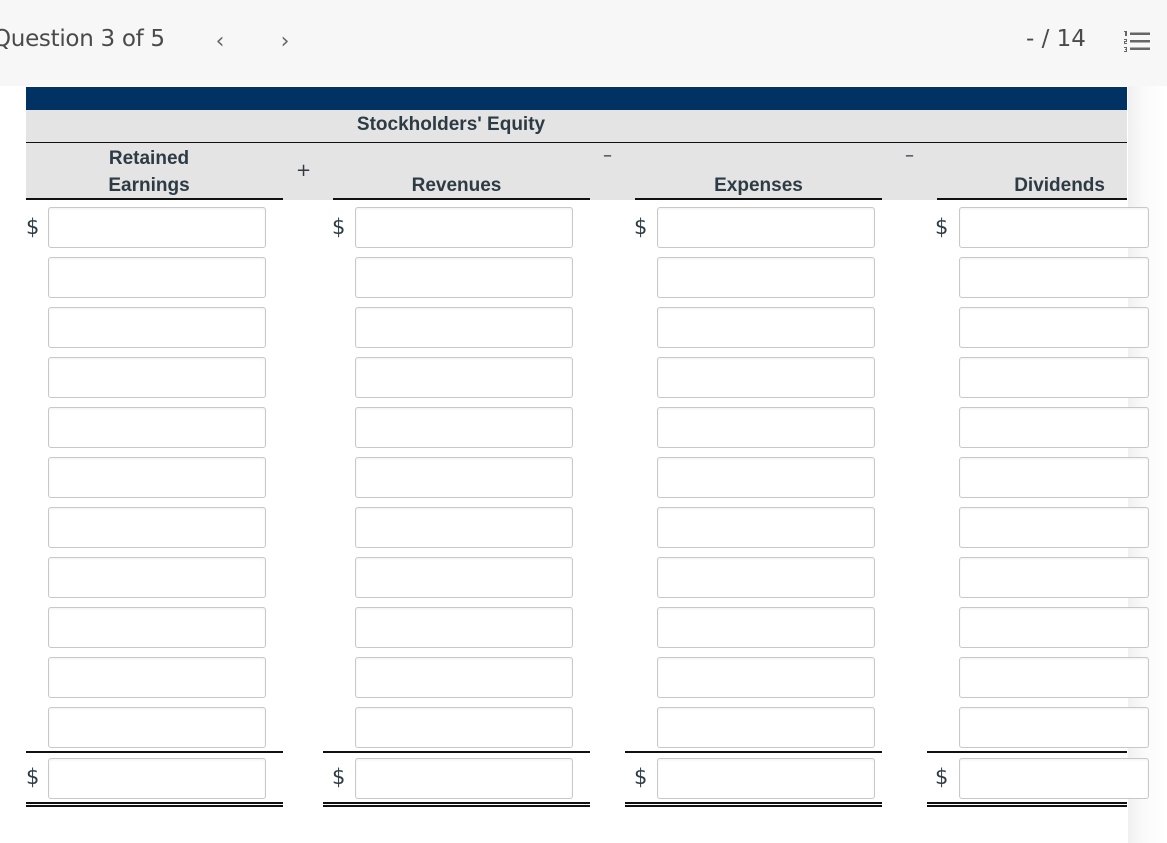 Image resolution: width=1167 pixels, height=843 pixels. What do you see at coordinates (149, 158) in the screenshot?
I see `header-line-1: Retained` at bounding box center [149, 158].